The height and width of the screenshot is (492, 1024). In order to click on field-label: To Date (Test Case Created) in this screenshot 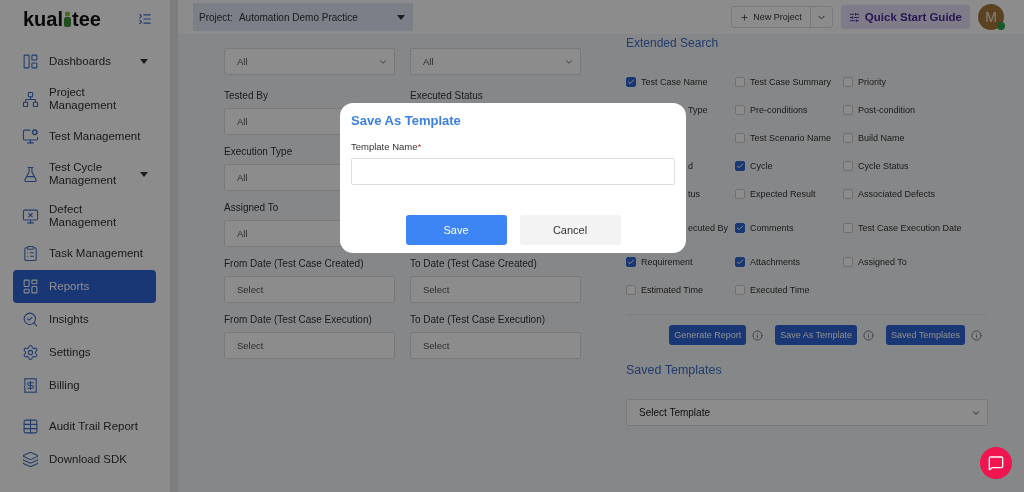, I will do `click(473, 264)`.